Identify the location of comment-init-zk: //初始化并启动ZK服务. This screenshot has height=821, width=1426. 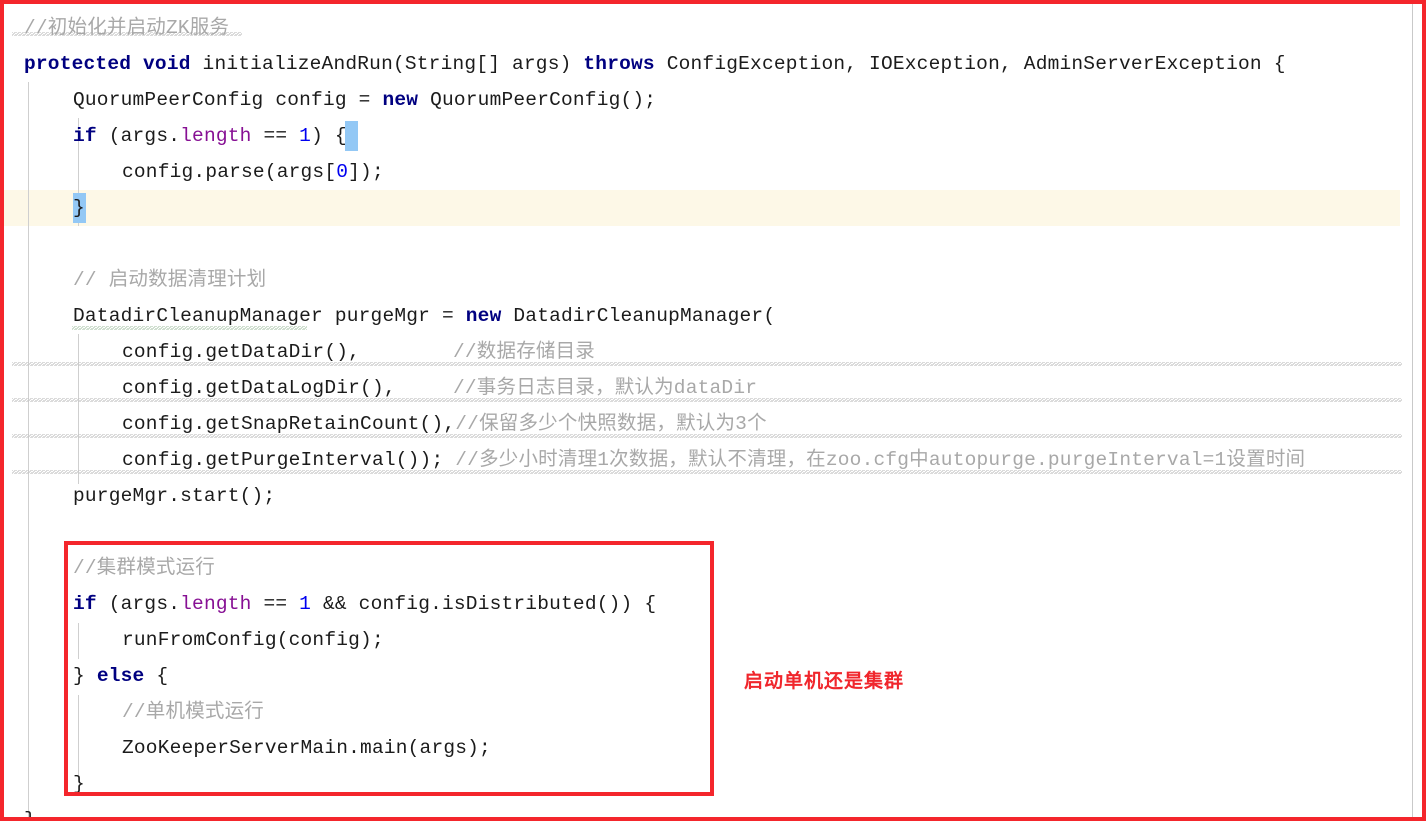
(127, 28).